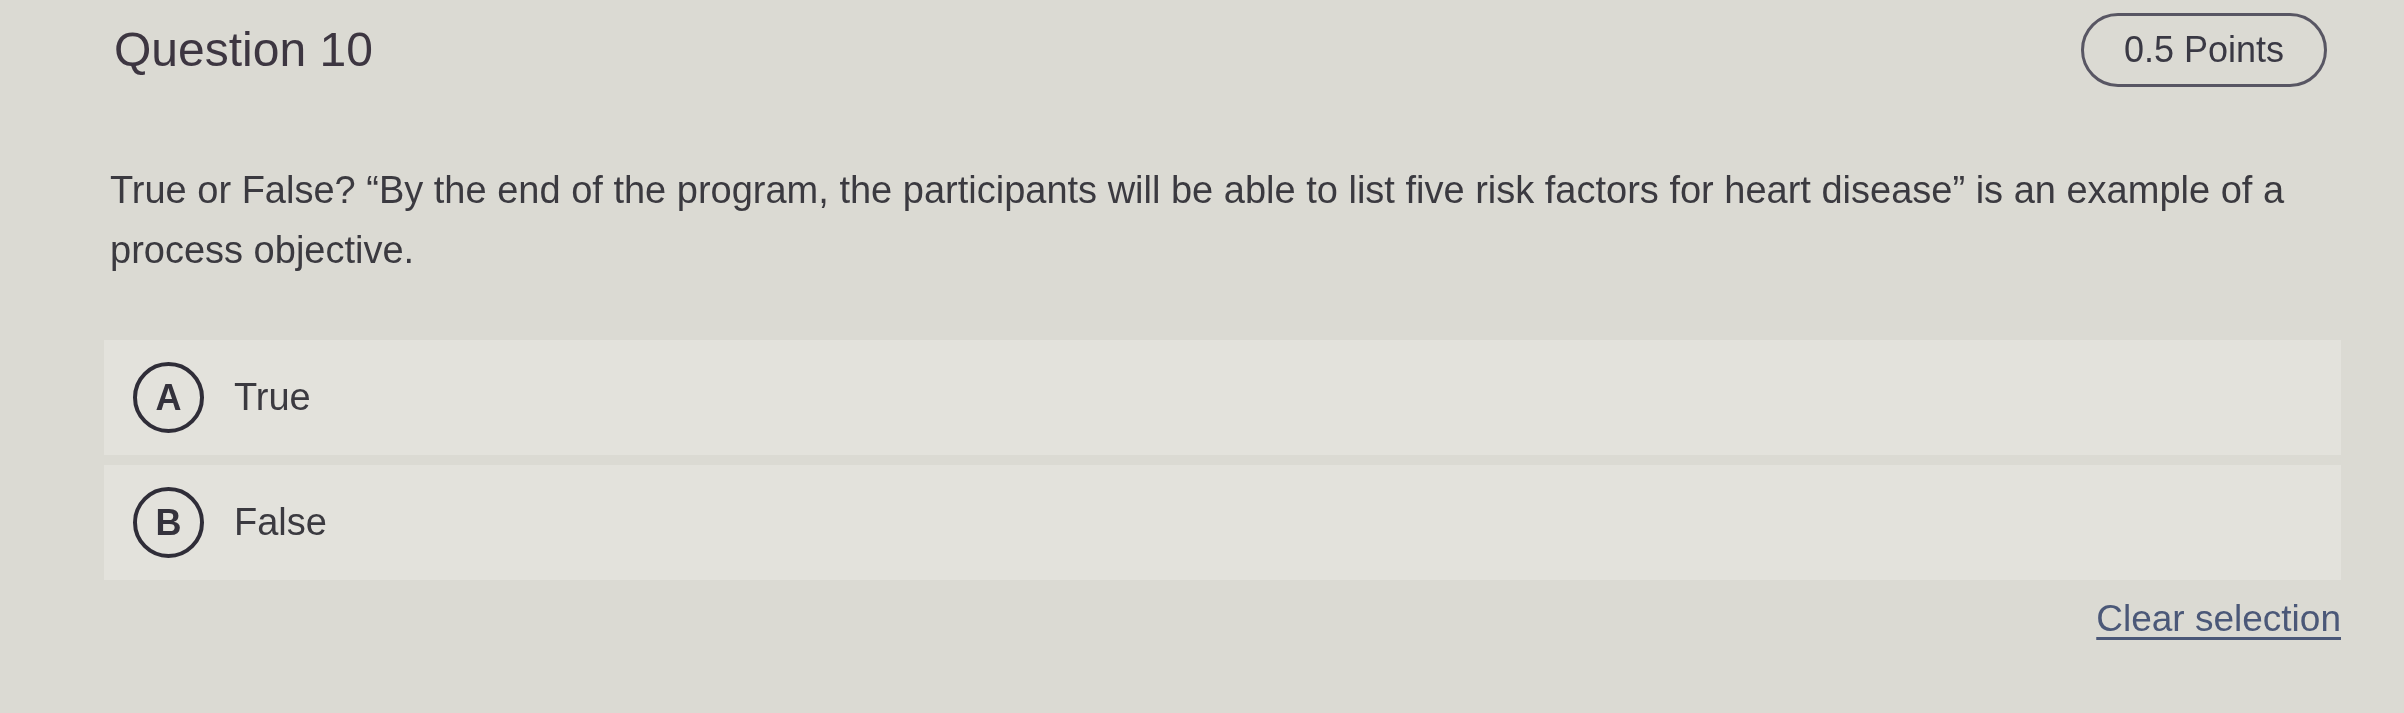 This screenshot has width=2404, height=713. What do you see at coordinates (2203, 50) in the screenshot?
I see `points-badge: 0.5 Points` at bounding box center [2203, 50].